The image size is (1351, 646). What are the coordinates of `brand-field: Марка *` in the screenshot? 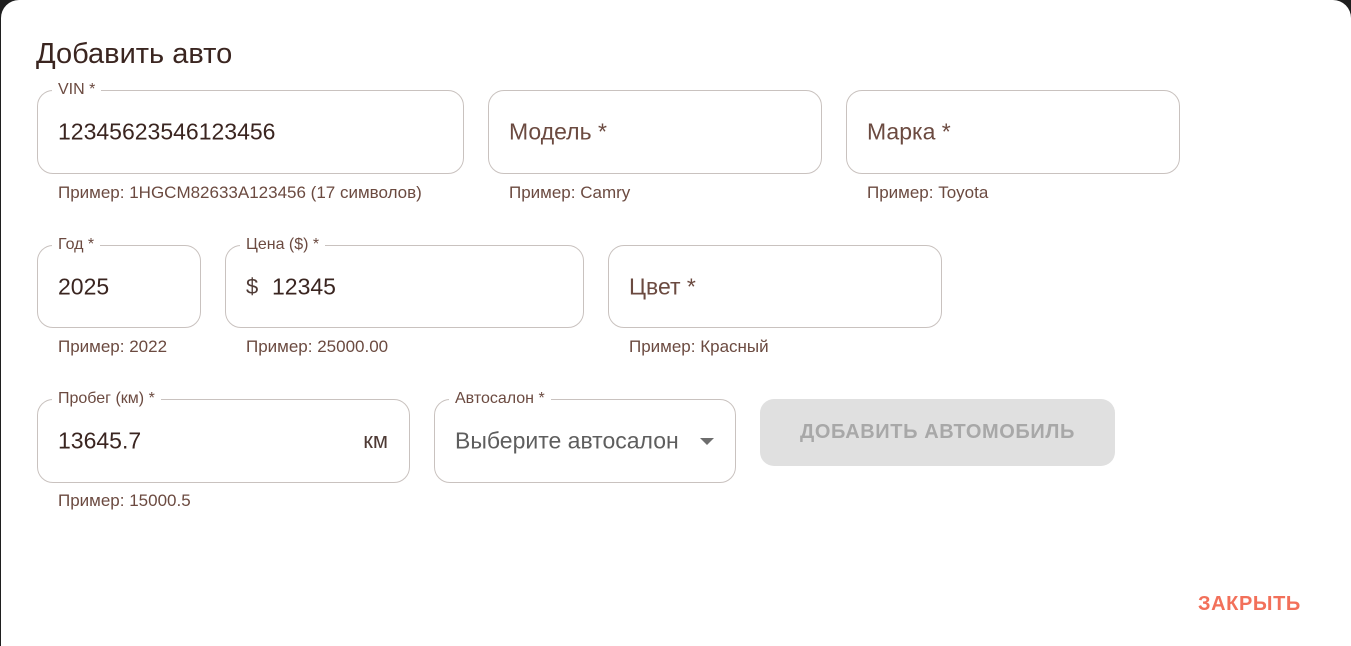 It's located at (1013, 132).